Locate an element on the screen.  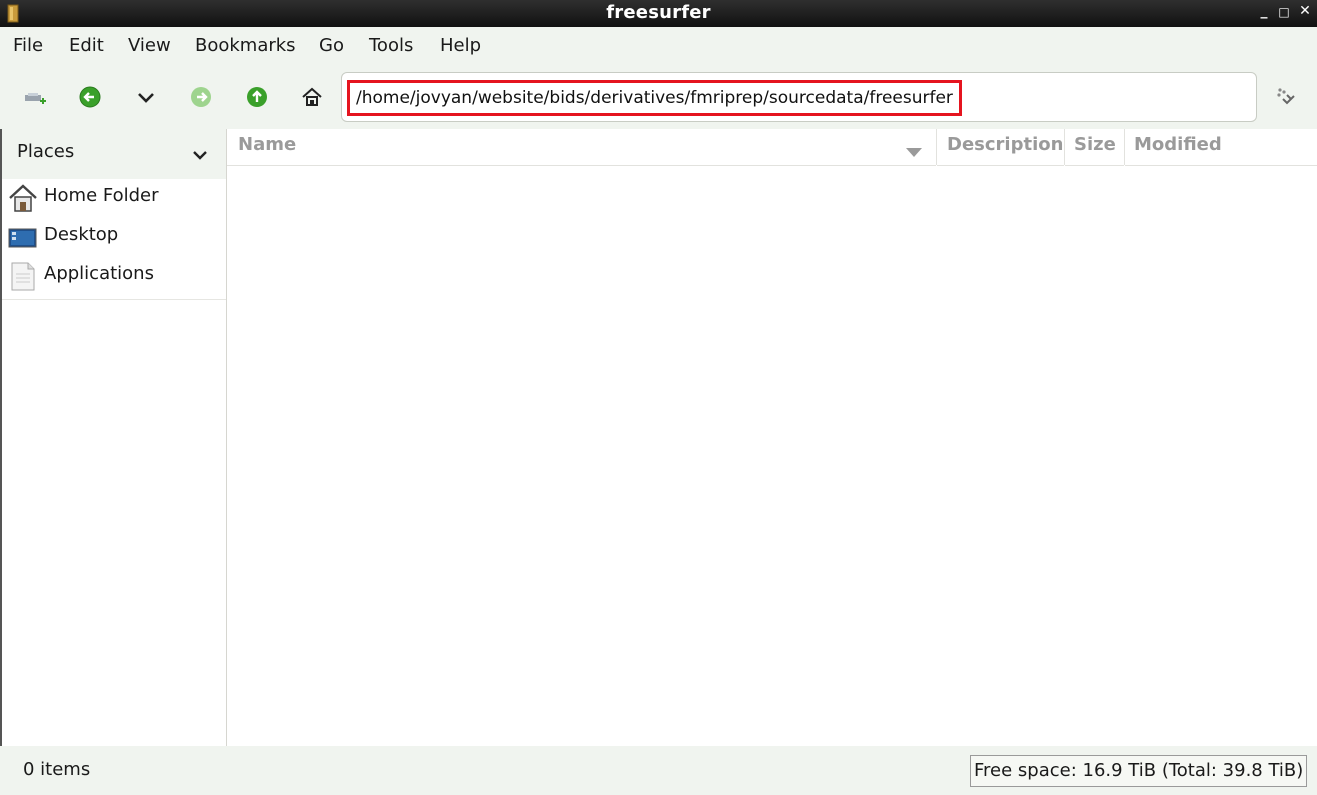
new-tab-icon is located at coordinates (35, 98).